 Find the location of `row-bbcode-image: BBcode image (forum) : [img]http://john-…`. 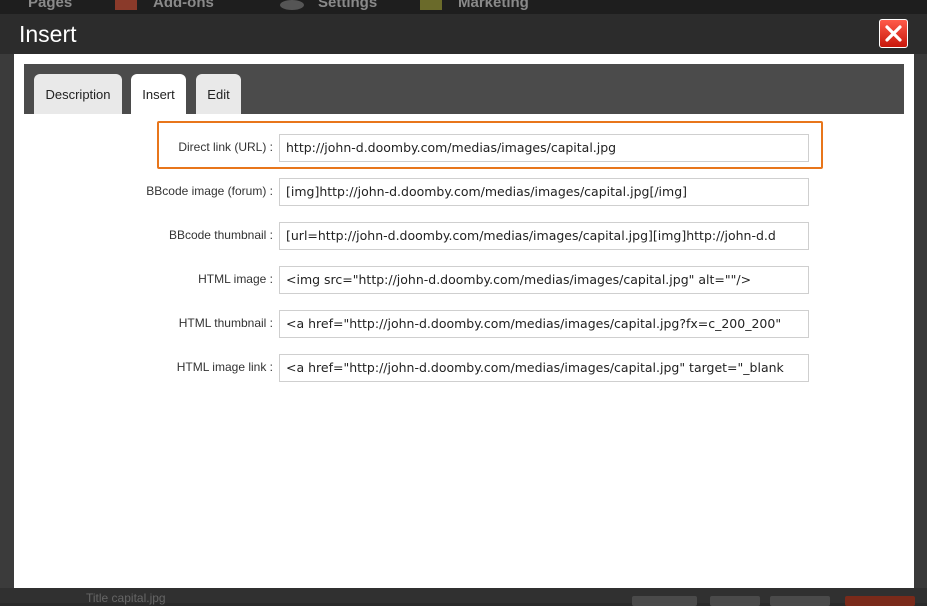

row-bbcode-image: BBcode image (forum) : [img]http://john-… is located at coordinates (464, 192).